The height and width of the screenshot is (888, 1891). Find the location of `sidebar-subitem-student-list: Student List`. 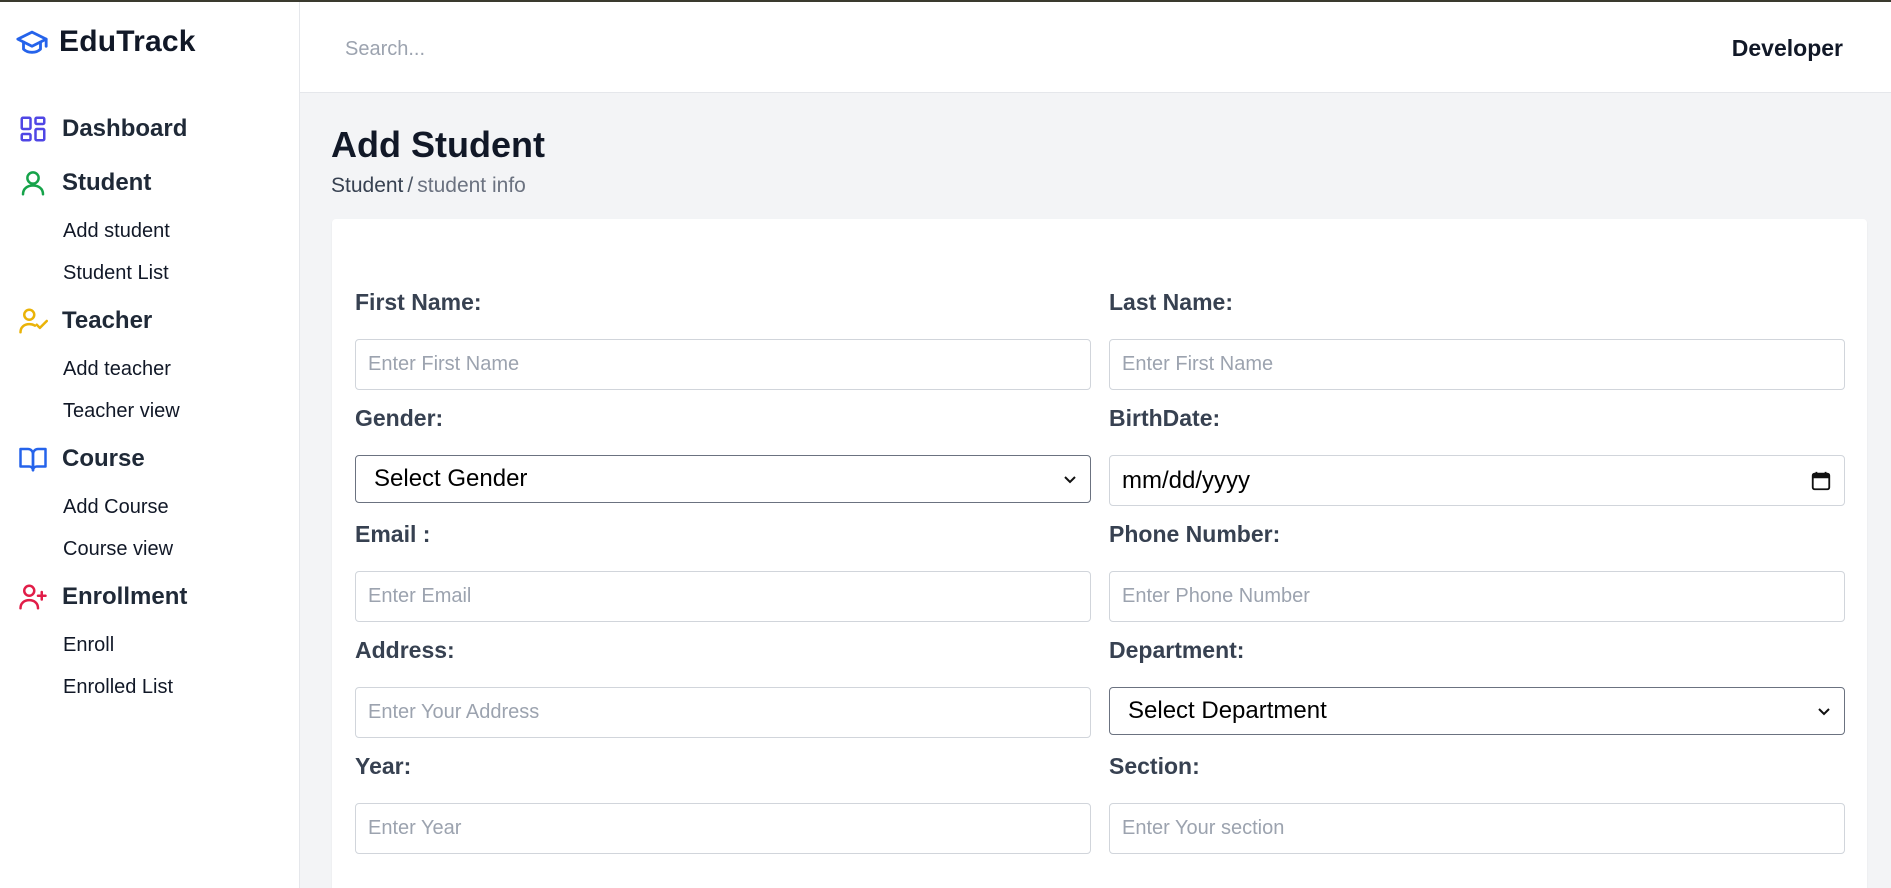

sidebar-subitem-student-list: Student List is located at coordinates (149, 273).